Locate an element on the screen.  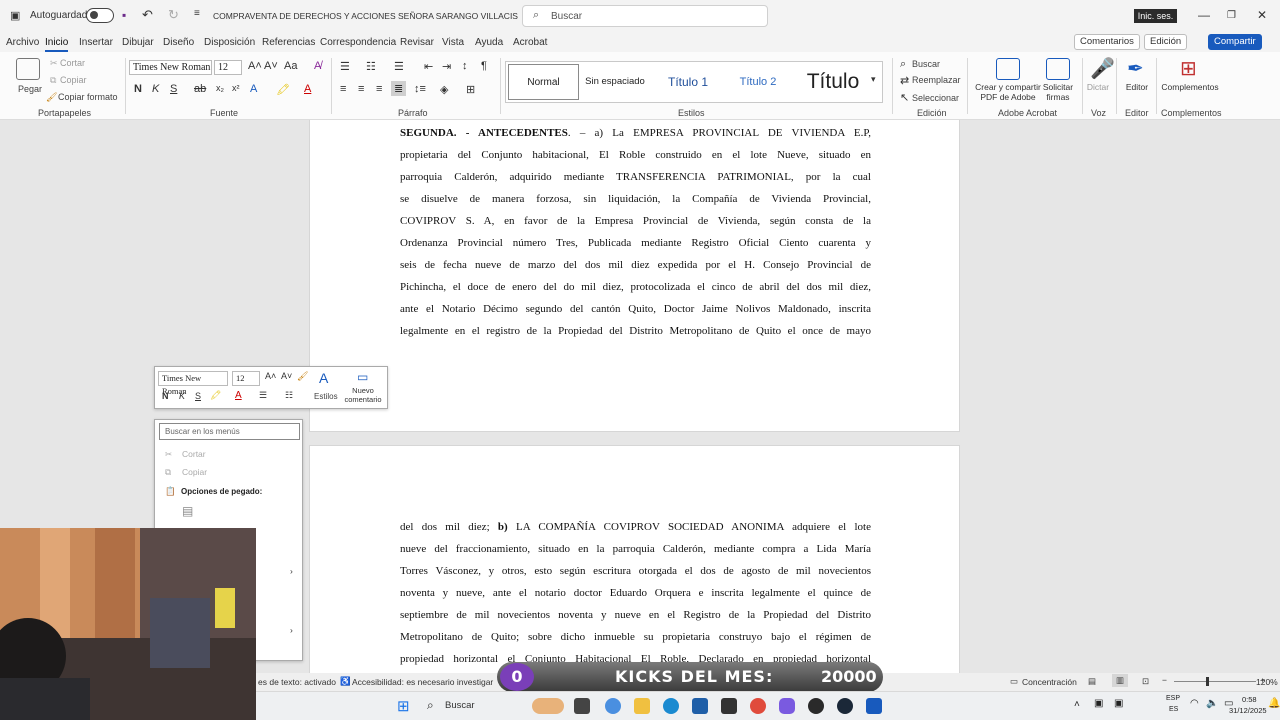
font-size-box: 12 is located at coordinates (228, 67).